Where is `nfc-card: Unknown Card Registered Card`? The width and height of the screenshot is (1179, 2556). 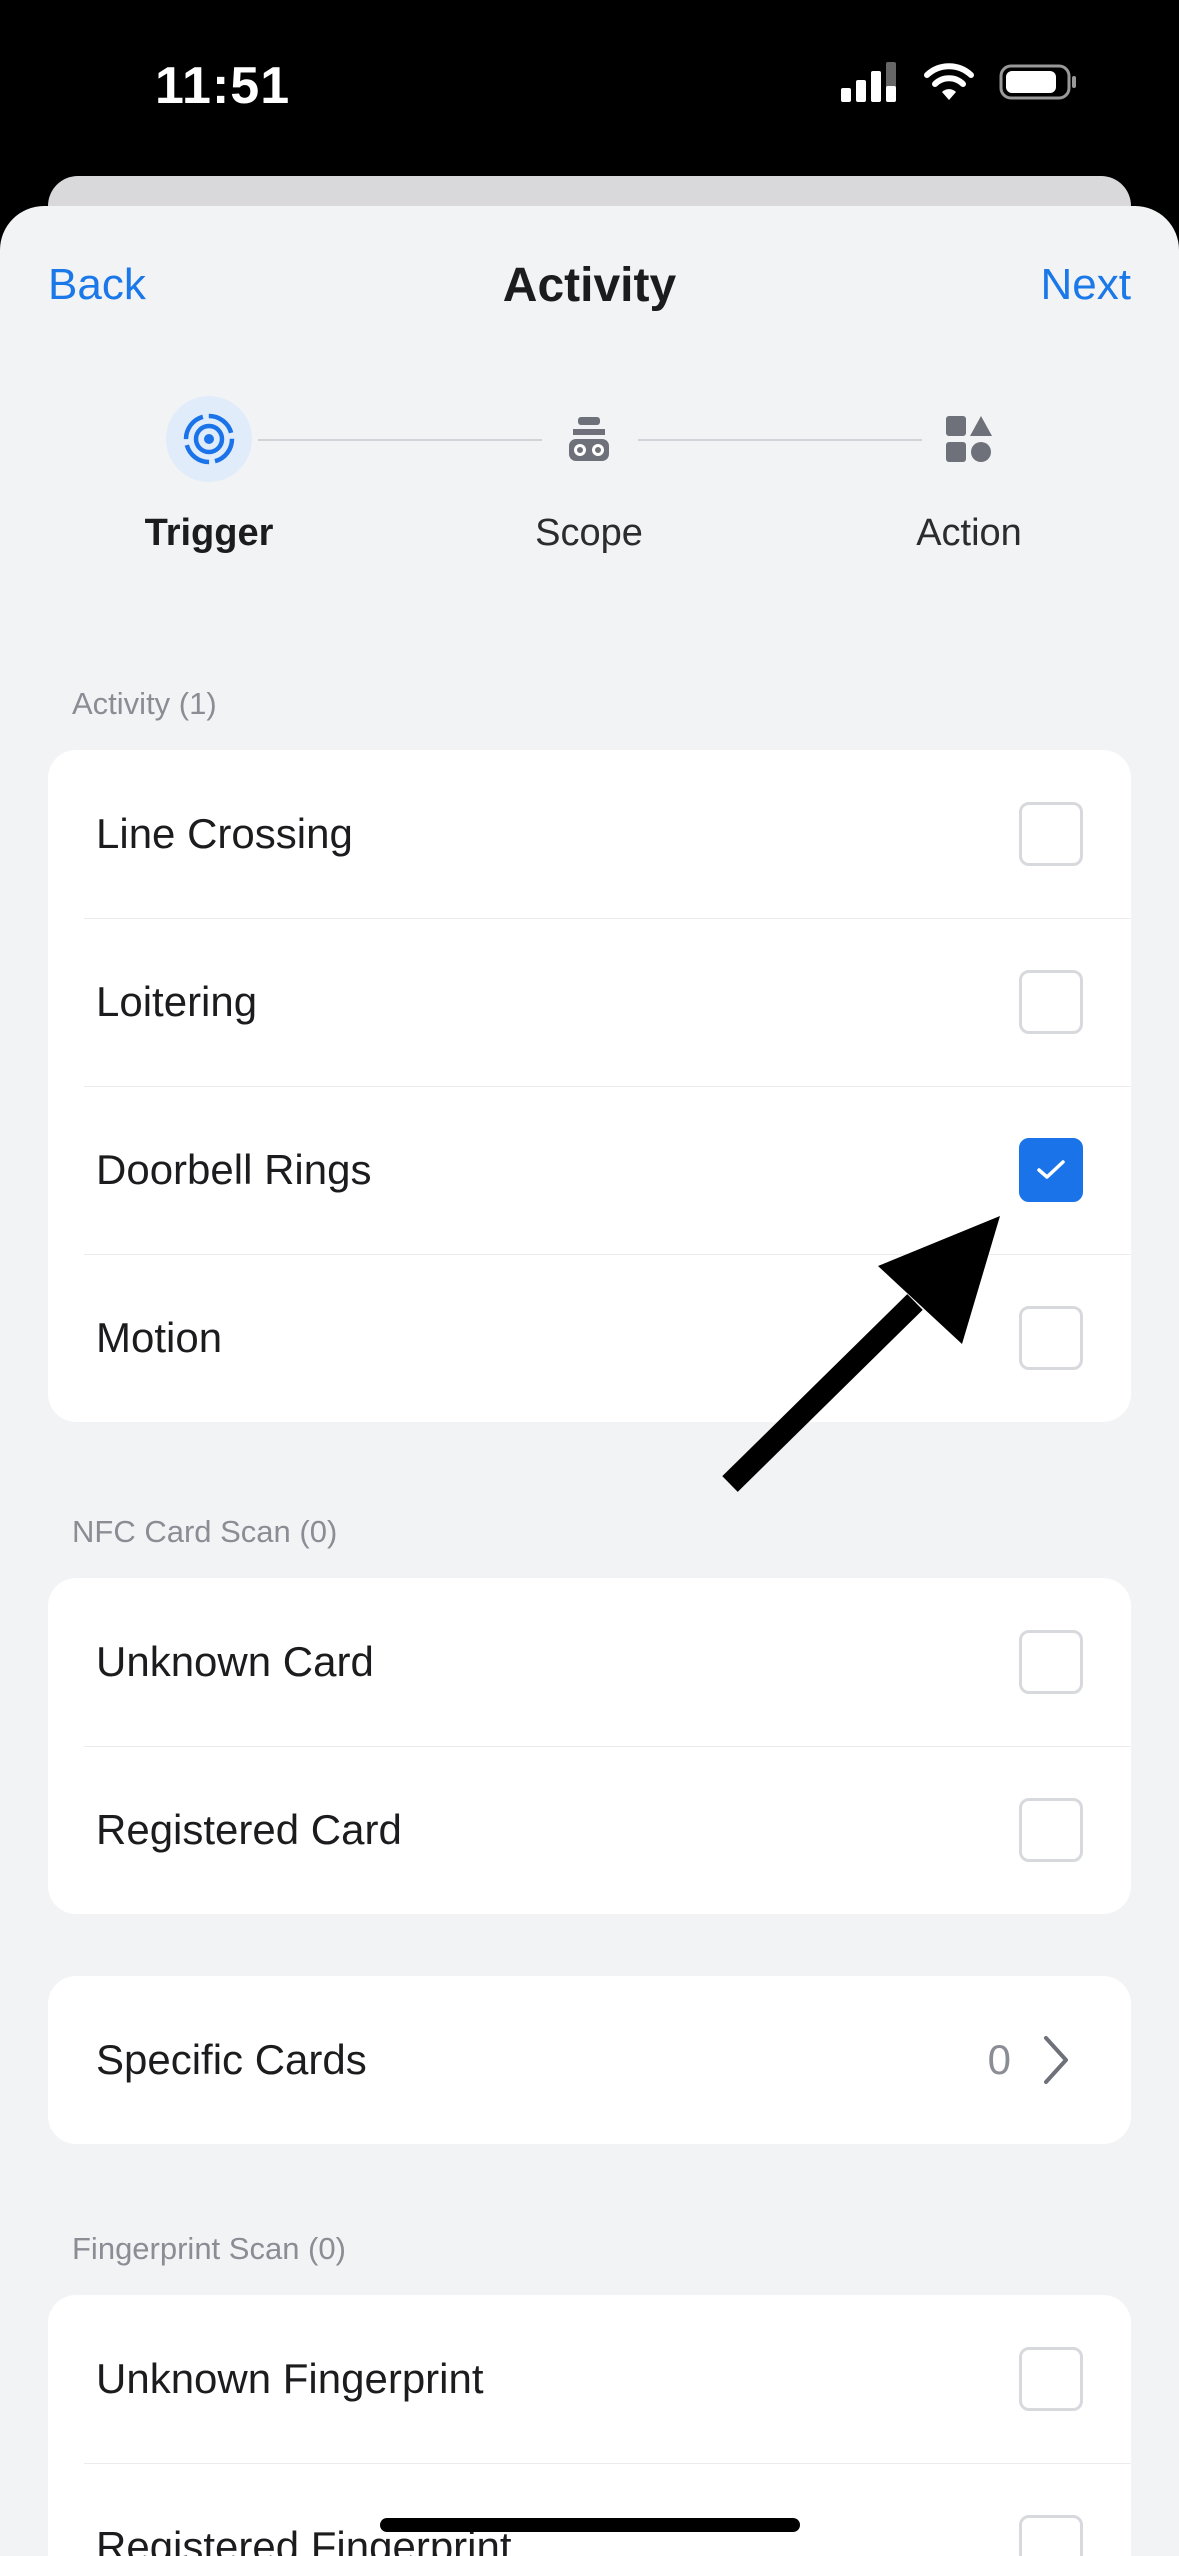 nfc-card: Unknown Card Registered Card is located at coordinates (589, 1746).